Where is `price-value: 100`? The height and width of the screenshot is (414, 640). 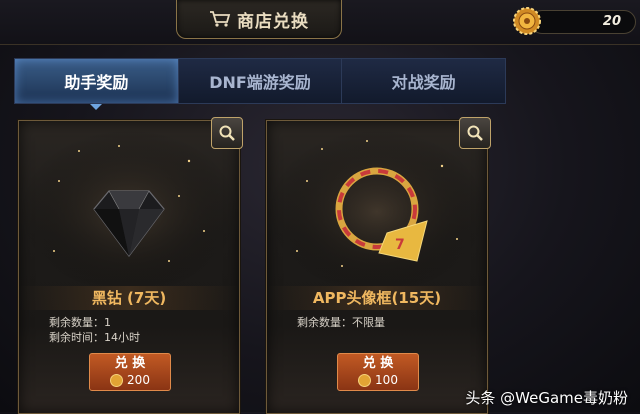 price-value: 100 is located at coordinates (386, 380).